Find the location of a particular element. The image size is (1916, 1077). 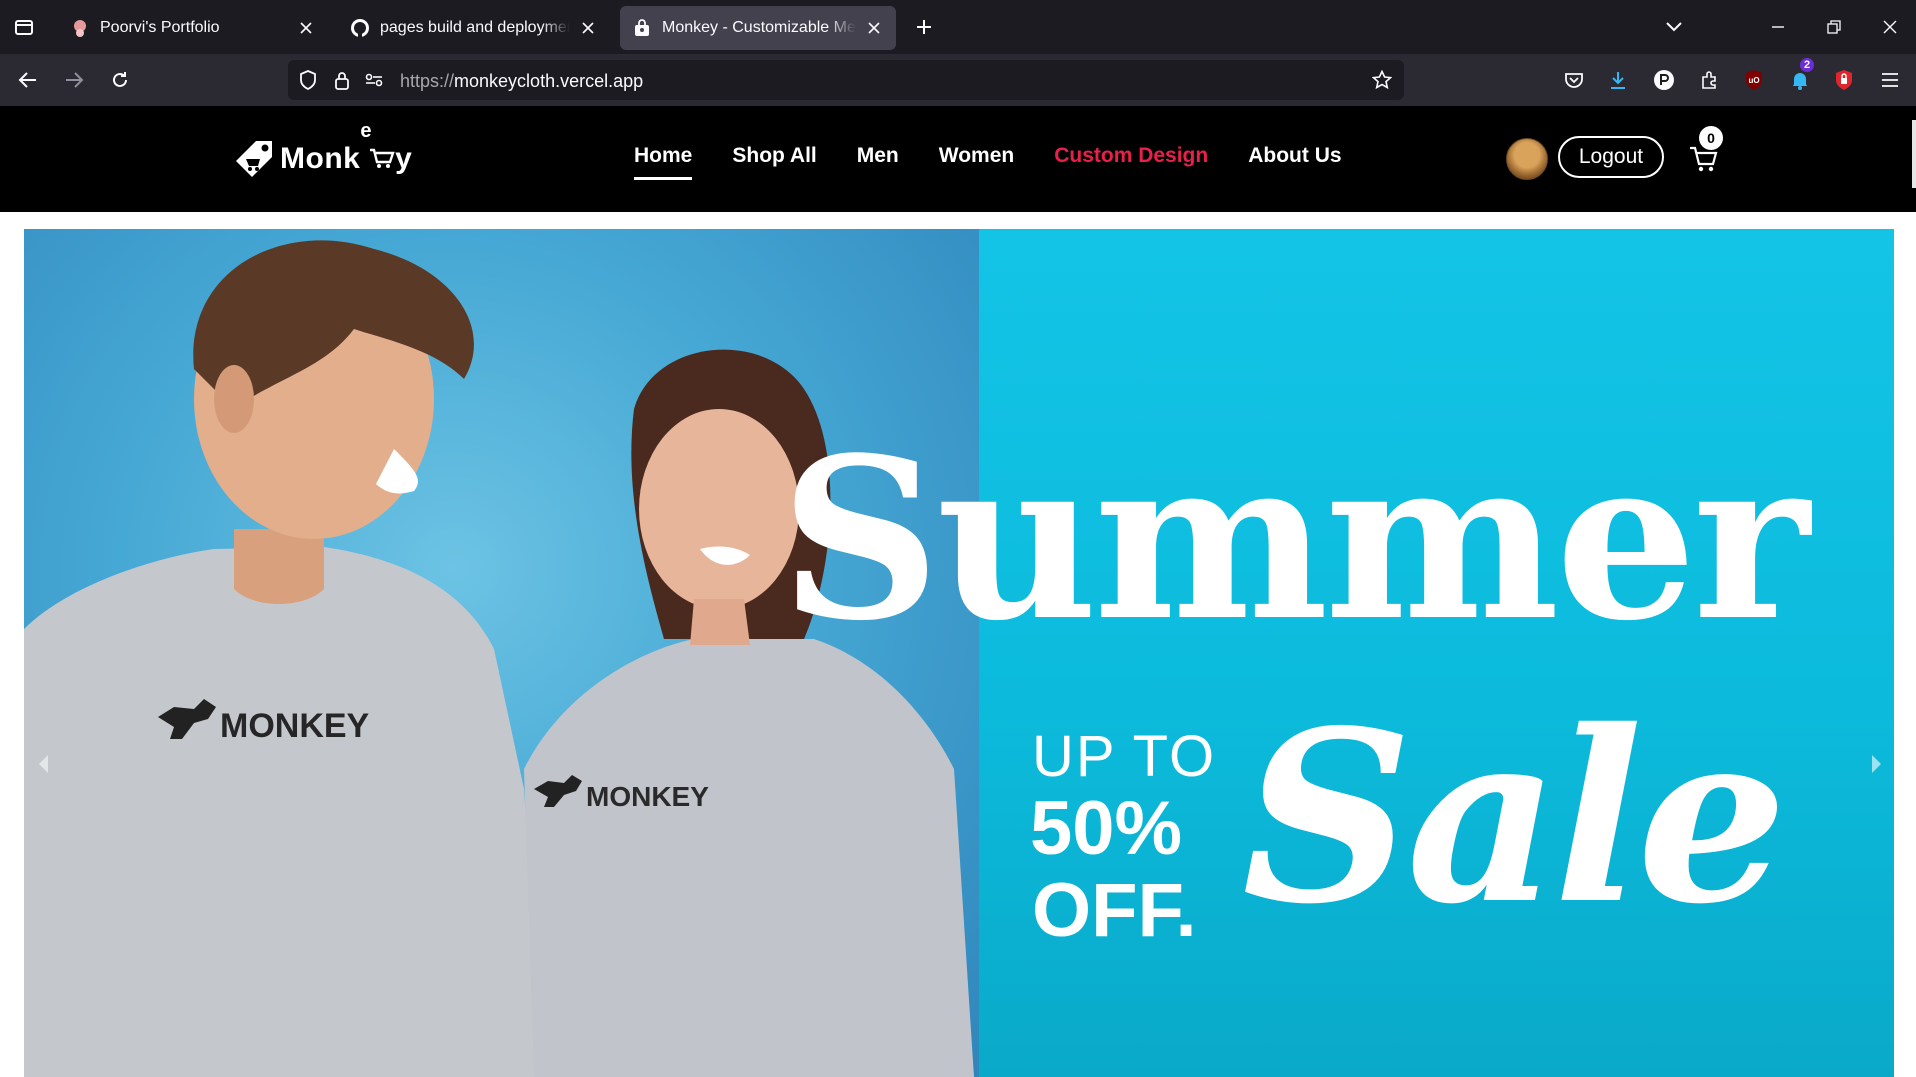

url-bar: https://monkeycloth.vercel.app is located at coordinates (846, 80).